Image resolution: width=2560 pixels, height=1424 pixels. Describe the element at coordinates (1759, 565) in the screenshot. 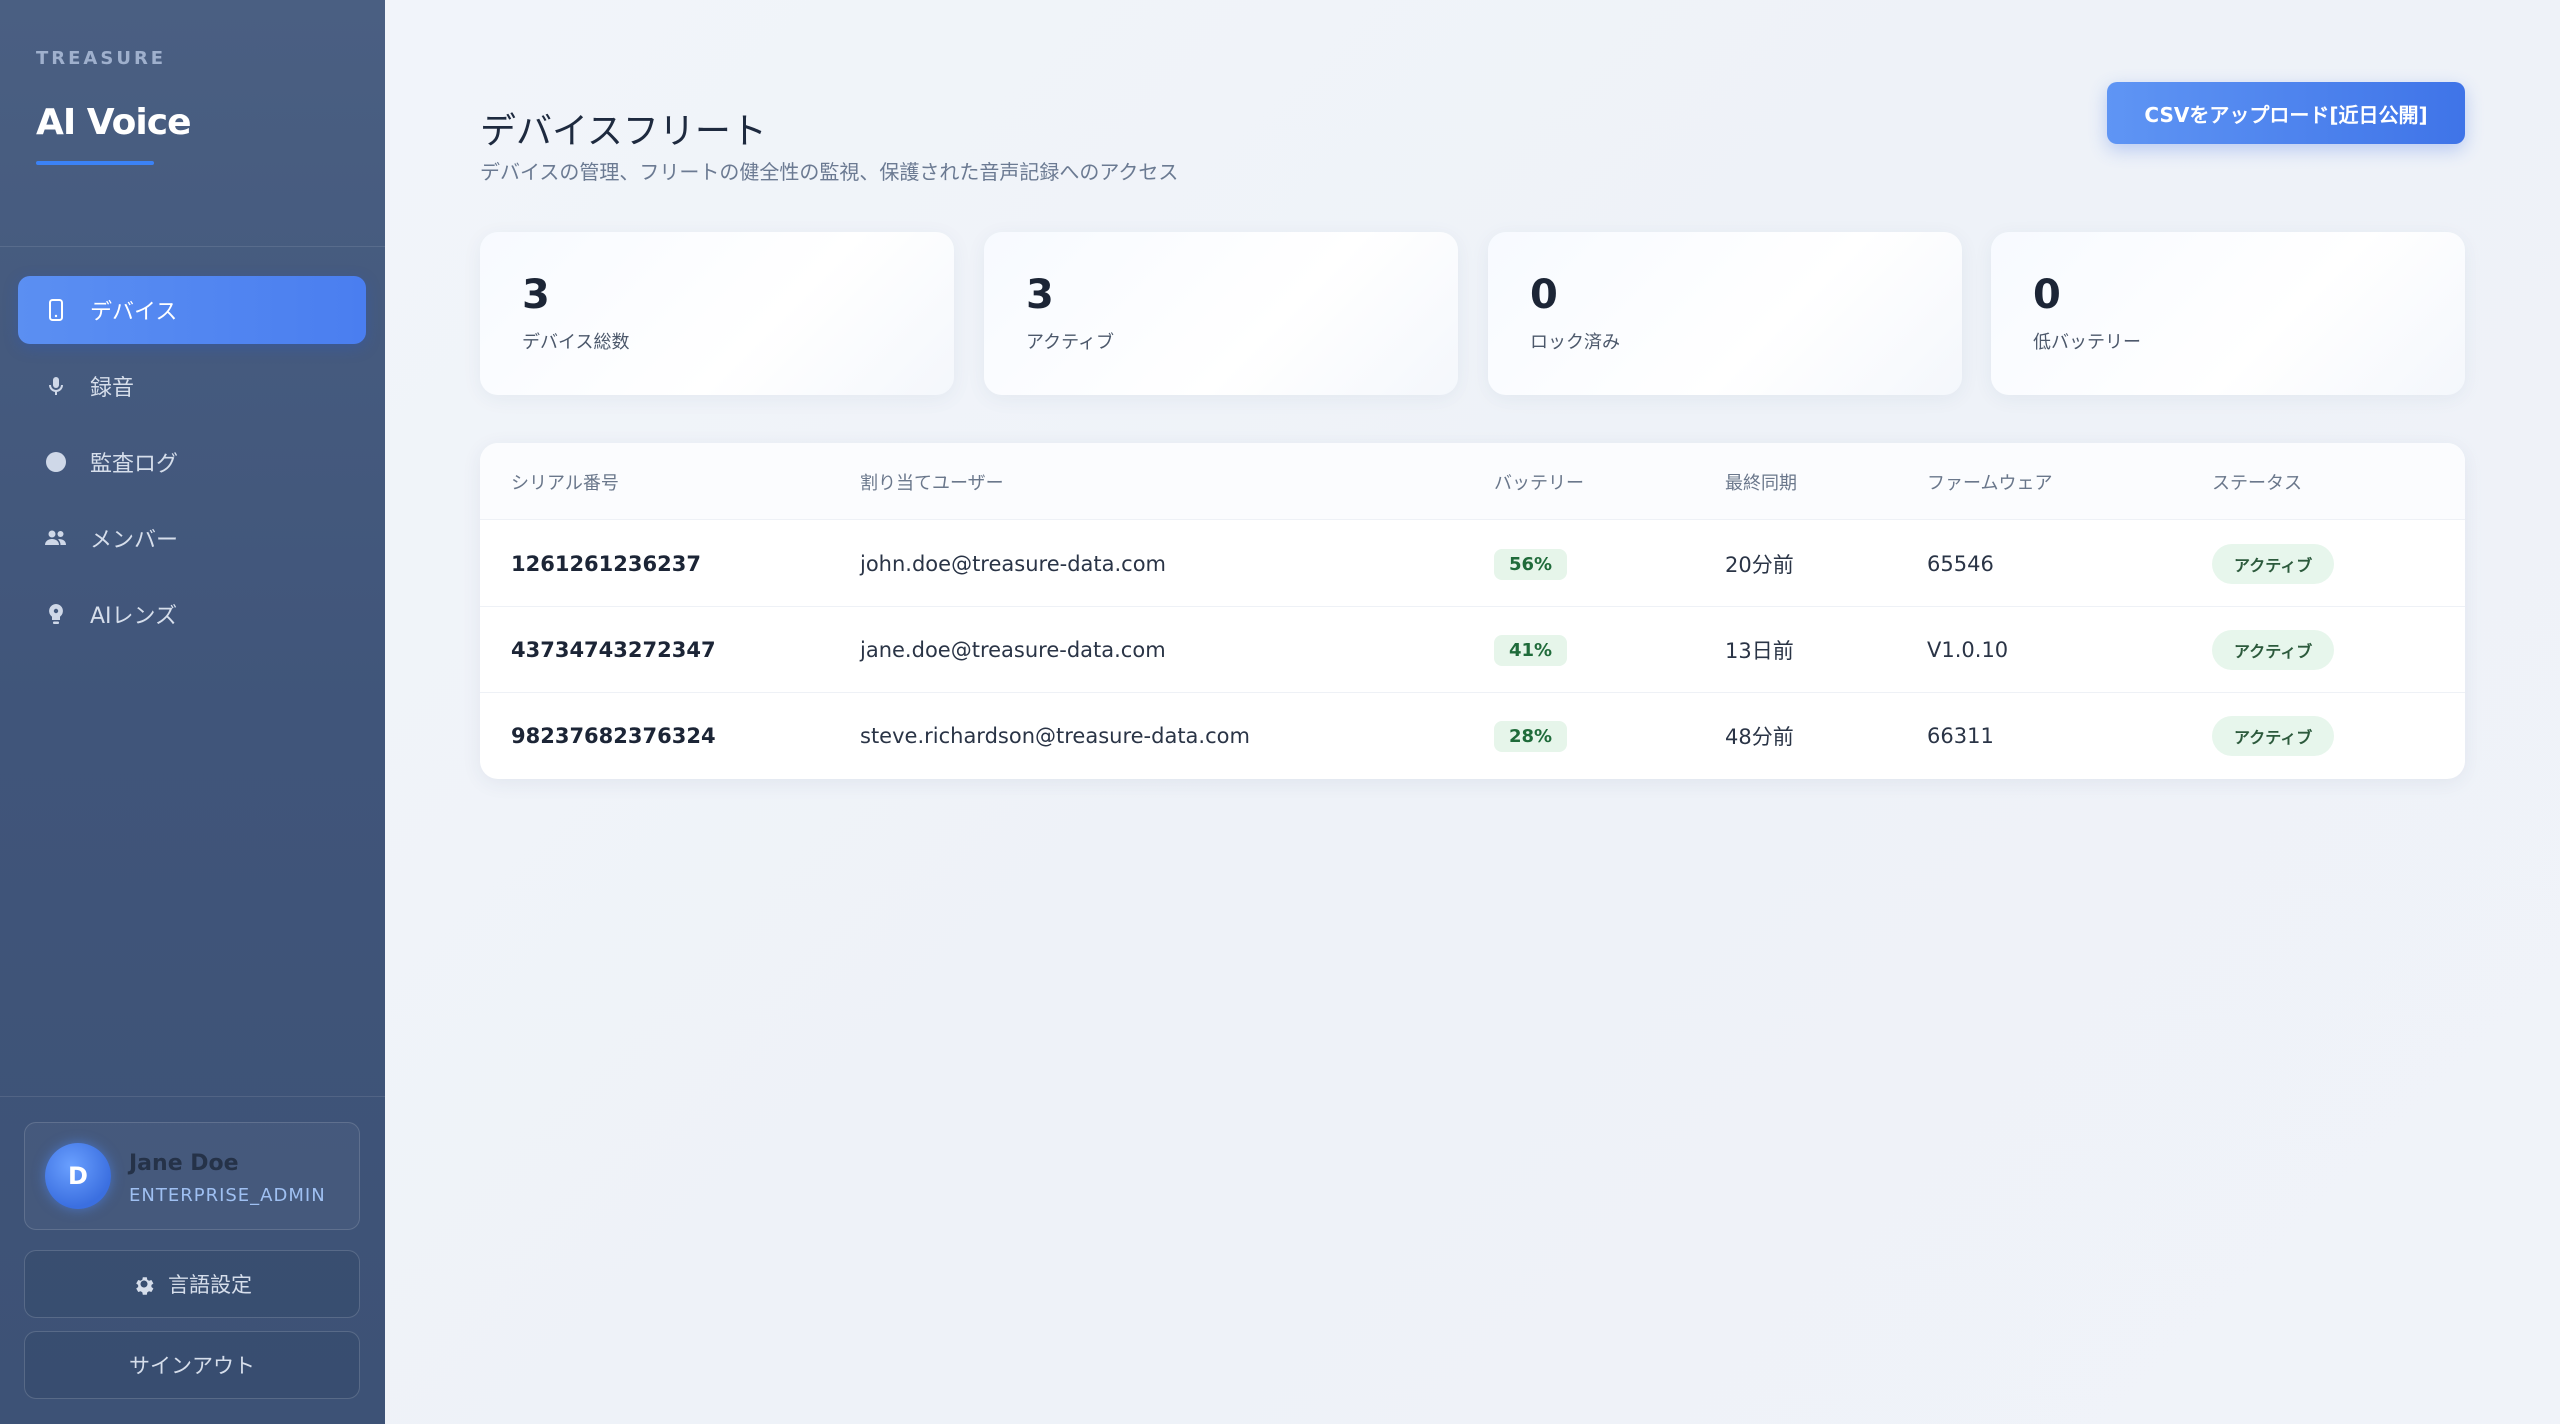

I see `last-sync-cell: 20分前` at that location.